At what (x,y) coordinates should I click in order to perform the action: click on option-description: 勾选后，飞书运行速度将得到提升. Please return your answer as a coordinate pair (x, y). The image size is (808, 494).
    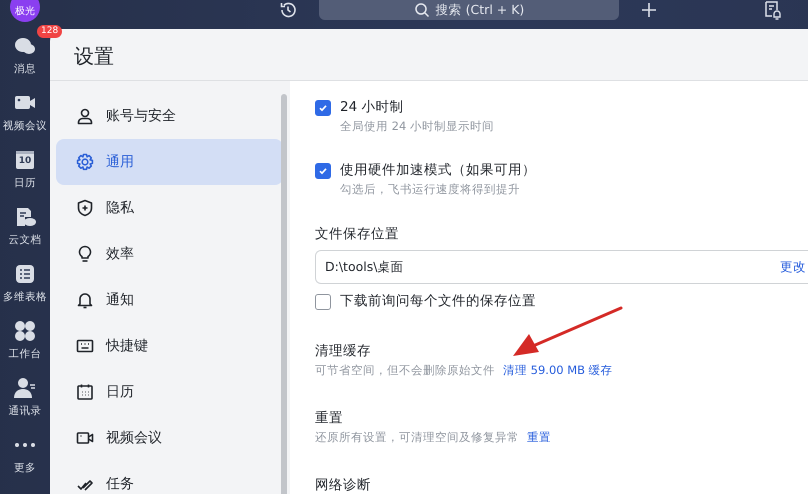
    Looking at the image, I should click on (430, 189).